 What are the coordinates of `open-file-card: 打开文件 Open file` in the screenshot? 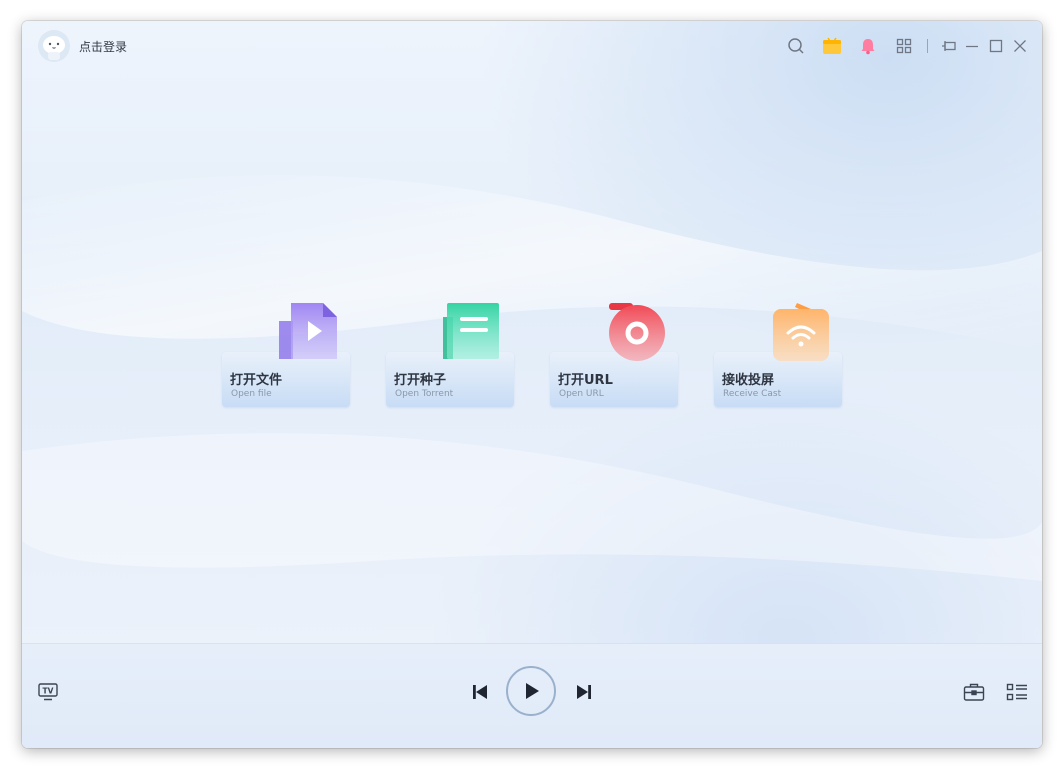 It's located at (286, 355).